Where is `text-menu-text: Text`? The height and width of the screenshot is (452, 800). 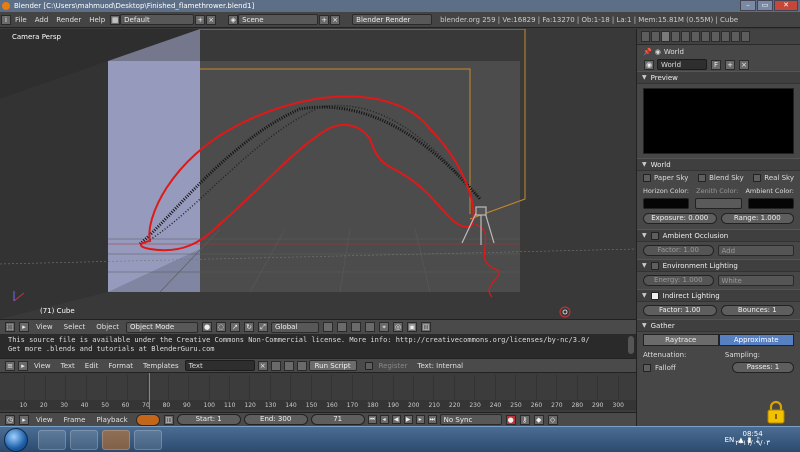
text-menu-text: Text is located at coordinates (68, 366).